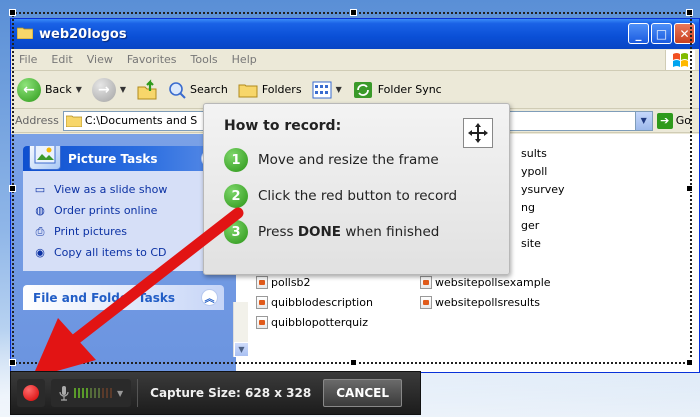 The image size is (700, 417). What do you see at coordinates (353, 12) in the screenshot?
I see `resize-handle-top` at bounding box center [353, 12].